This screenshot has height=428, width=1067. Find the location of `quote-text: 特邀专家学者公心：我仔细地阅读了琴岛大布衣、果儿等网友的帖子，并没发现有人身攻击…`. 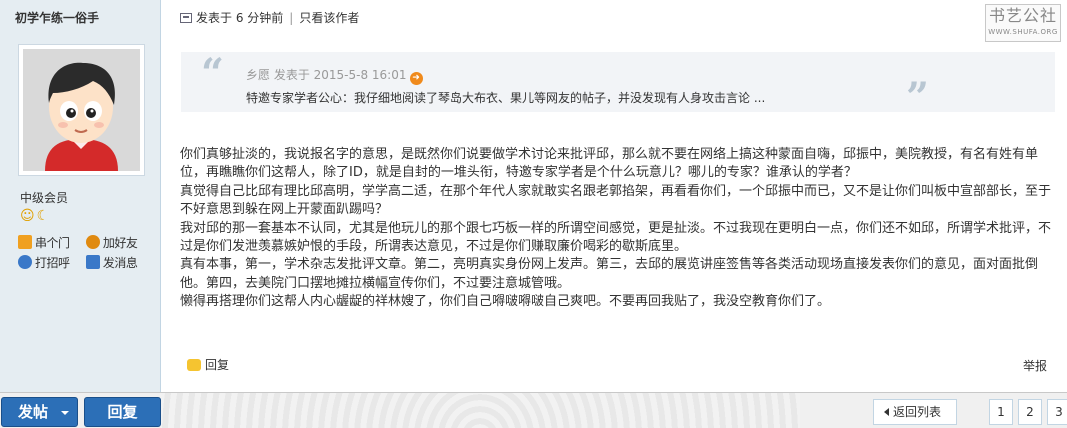

quote-text: 特邀专家学者公心：我仔细地阅读了琴岛大布衣、果儿等网友的帖子，并没发现有人身攻击… is located at coordinates (506, 98).